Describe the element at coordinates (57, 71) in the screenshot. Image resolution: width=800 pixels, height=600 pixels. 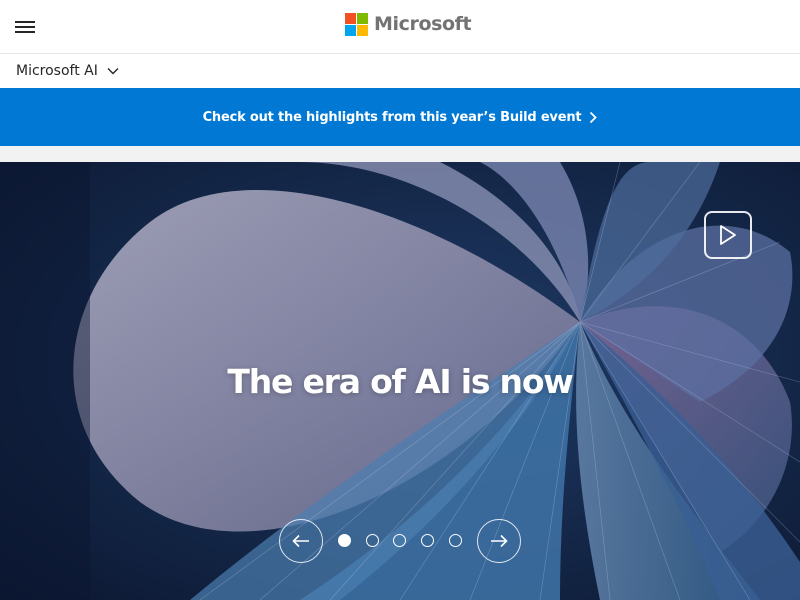
I see `subnav-title: Microsoft AI` at that location.